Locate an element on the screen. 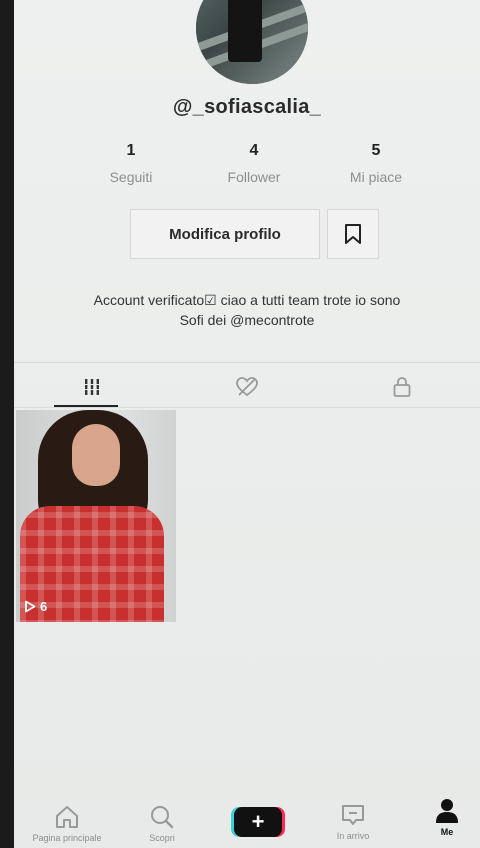  nav-me-label: Me is located at coordinates (447, 832).